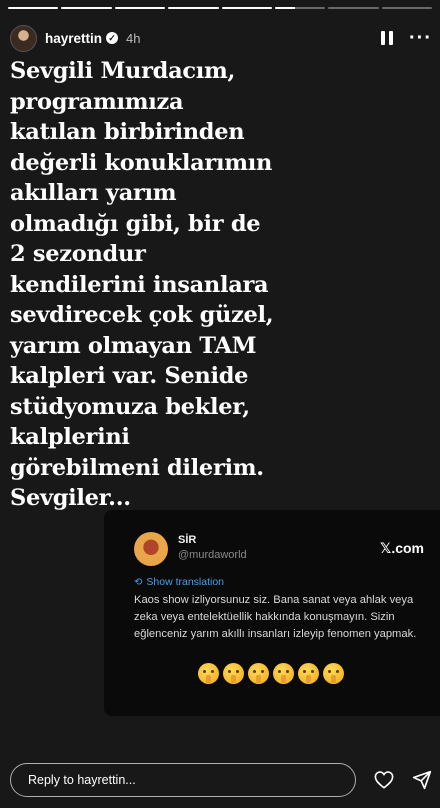 The image size is (440, 808). What do you see at coordinates (420, 38) in the screenshot?
I see `more-icon: ···` at bounding box center [420, 38].